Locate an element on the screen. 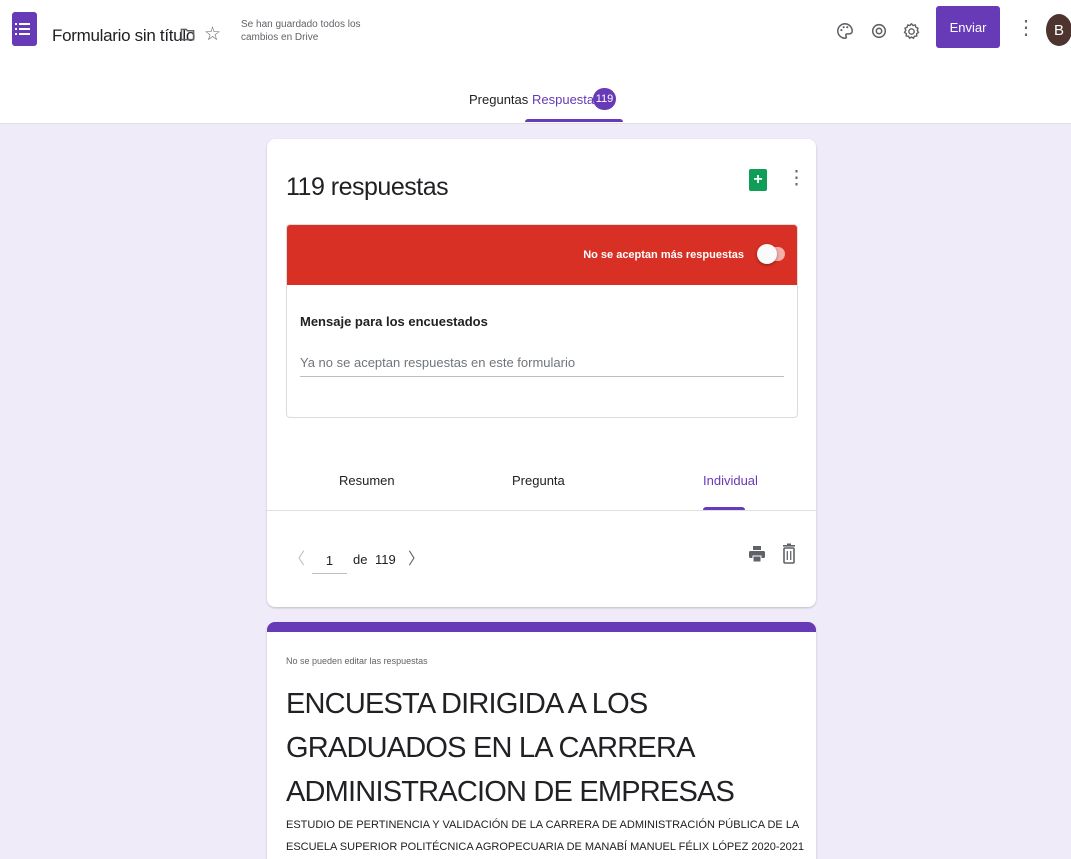 The image size is (1071, 859). more-vert-icon: ⋮ is located at coordinates (1026, 28).